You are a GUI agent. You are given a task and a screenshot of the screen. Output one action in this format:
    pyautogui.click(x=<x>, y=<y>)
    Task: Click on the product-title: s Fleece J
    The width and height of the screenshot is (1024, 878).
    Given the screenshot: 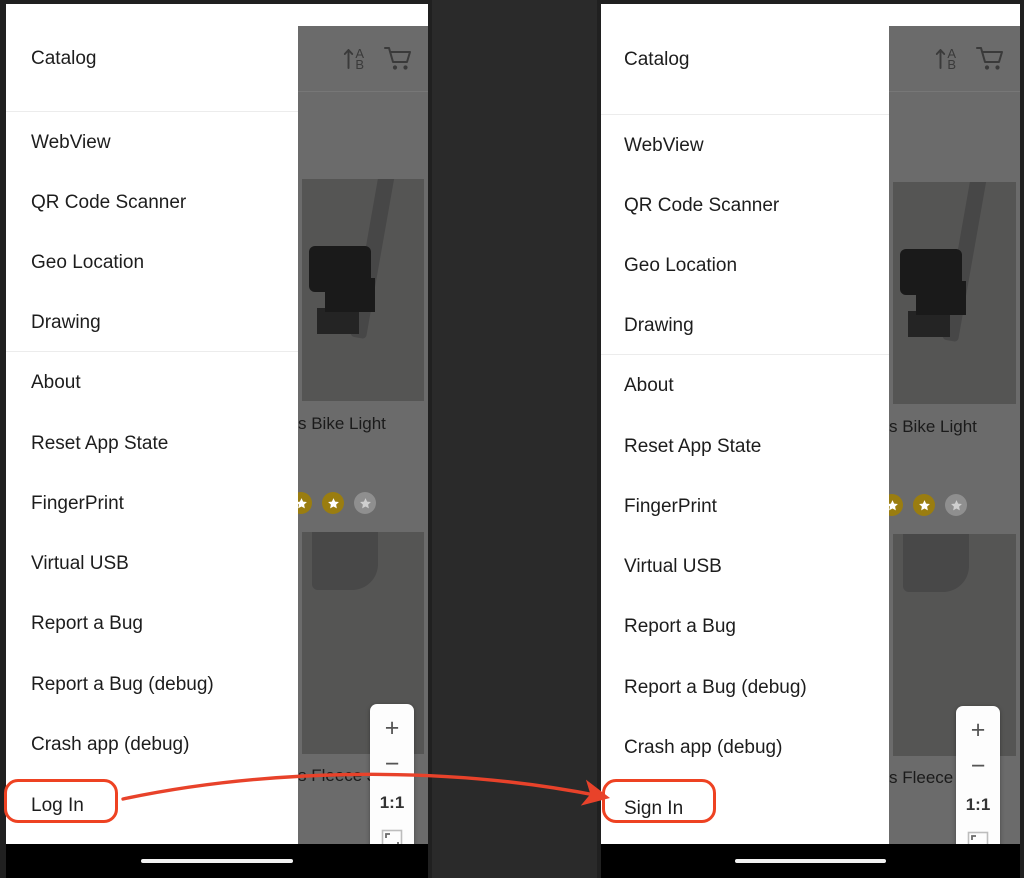 What is the action you would take?
    pyautogui.click(x=337, y=775)
    